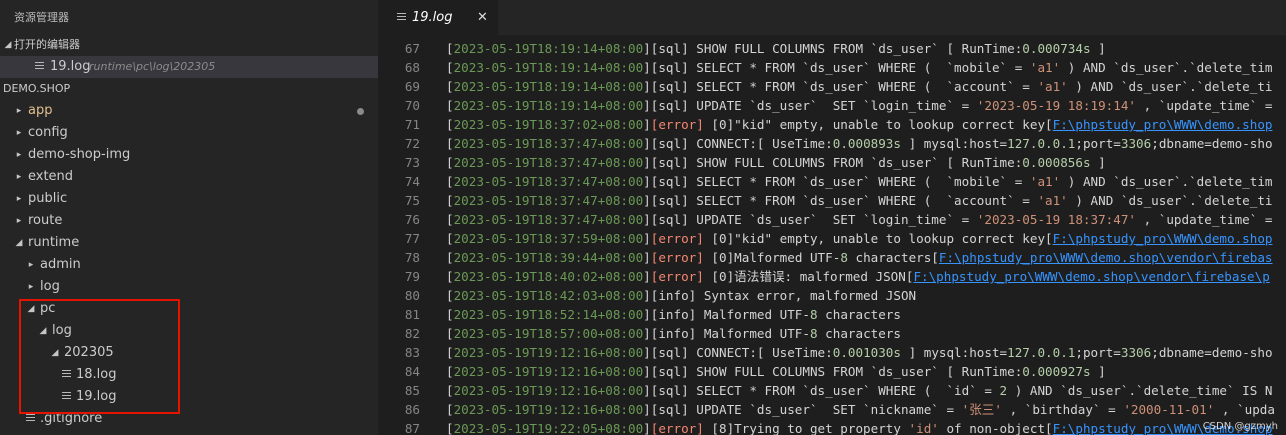  I want to click on code-token: 127.0.0.1, so click(1041, 143).